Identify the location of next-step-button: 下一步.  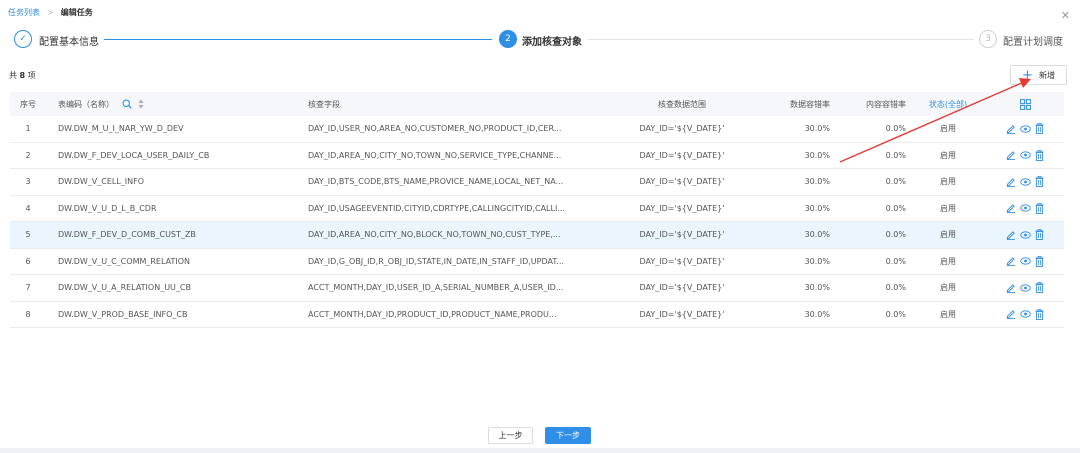
(568, 435).